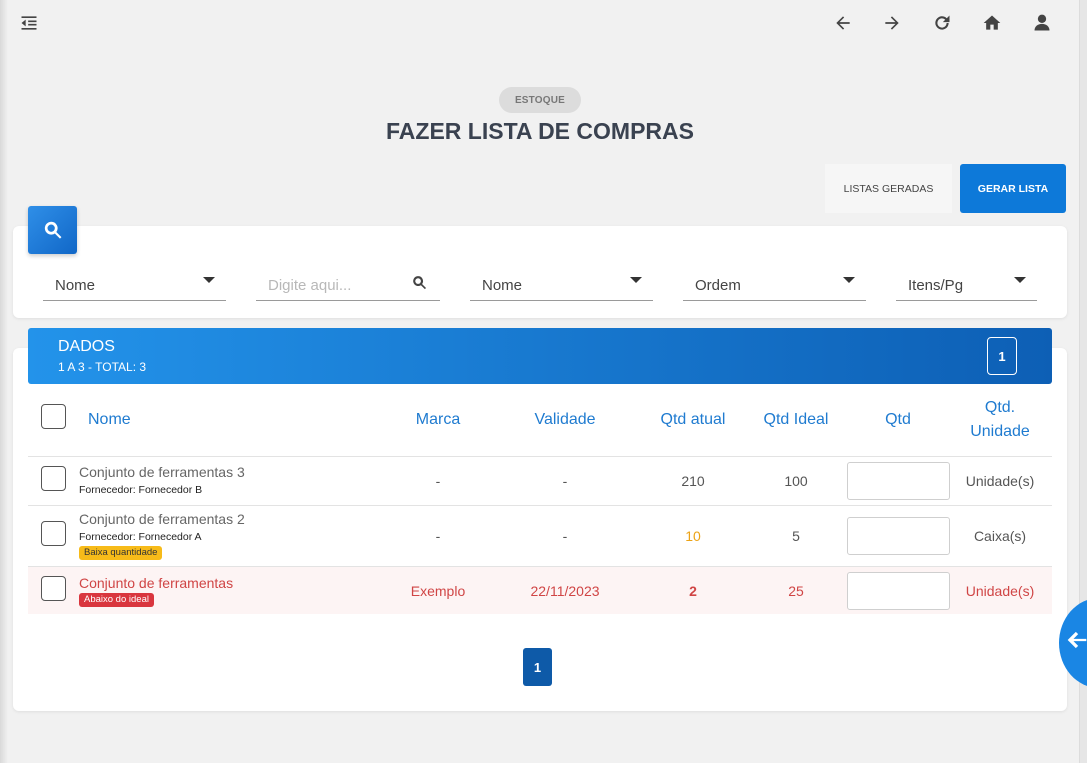 The width and height of the screenshot is (1087, 763). What do you see at coordinates (693, 536) in the screenshot?
I see `cell-qtd-atual: 10` at bounding box center [693, 536].